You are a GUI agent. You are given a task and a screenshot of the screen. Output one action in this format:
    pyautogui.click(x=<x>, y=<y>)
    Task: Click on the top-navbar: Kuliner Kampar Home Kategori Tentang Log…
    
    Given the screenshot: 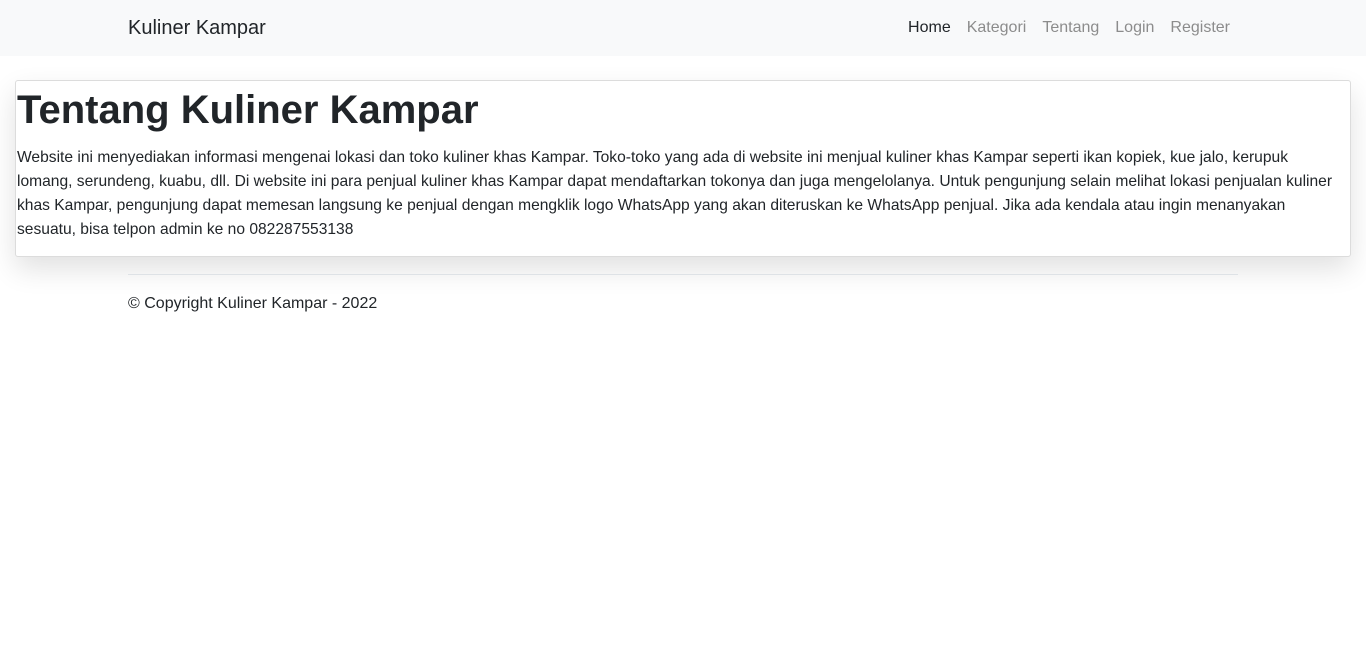 What is the action you would take?
    pyautogui.click(x=683, y=28)
    